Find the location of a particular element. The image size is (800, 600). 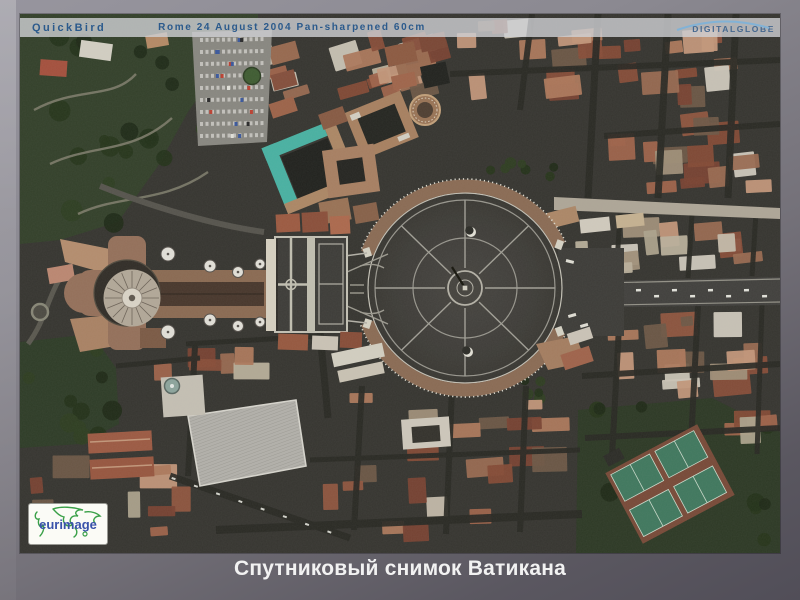

digitalglobe-logo: DIGITALGLOBE is located at coordinates (725, 28).